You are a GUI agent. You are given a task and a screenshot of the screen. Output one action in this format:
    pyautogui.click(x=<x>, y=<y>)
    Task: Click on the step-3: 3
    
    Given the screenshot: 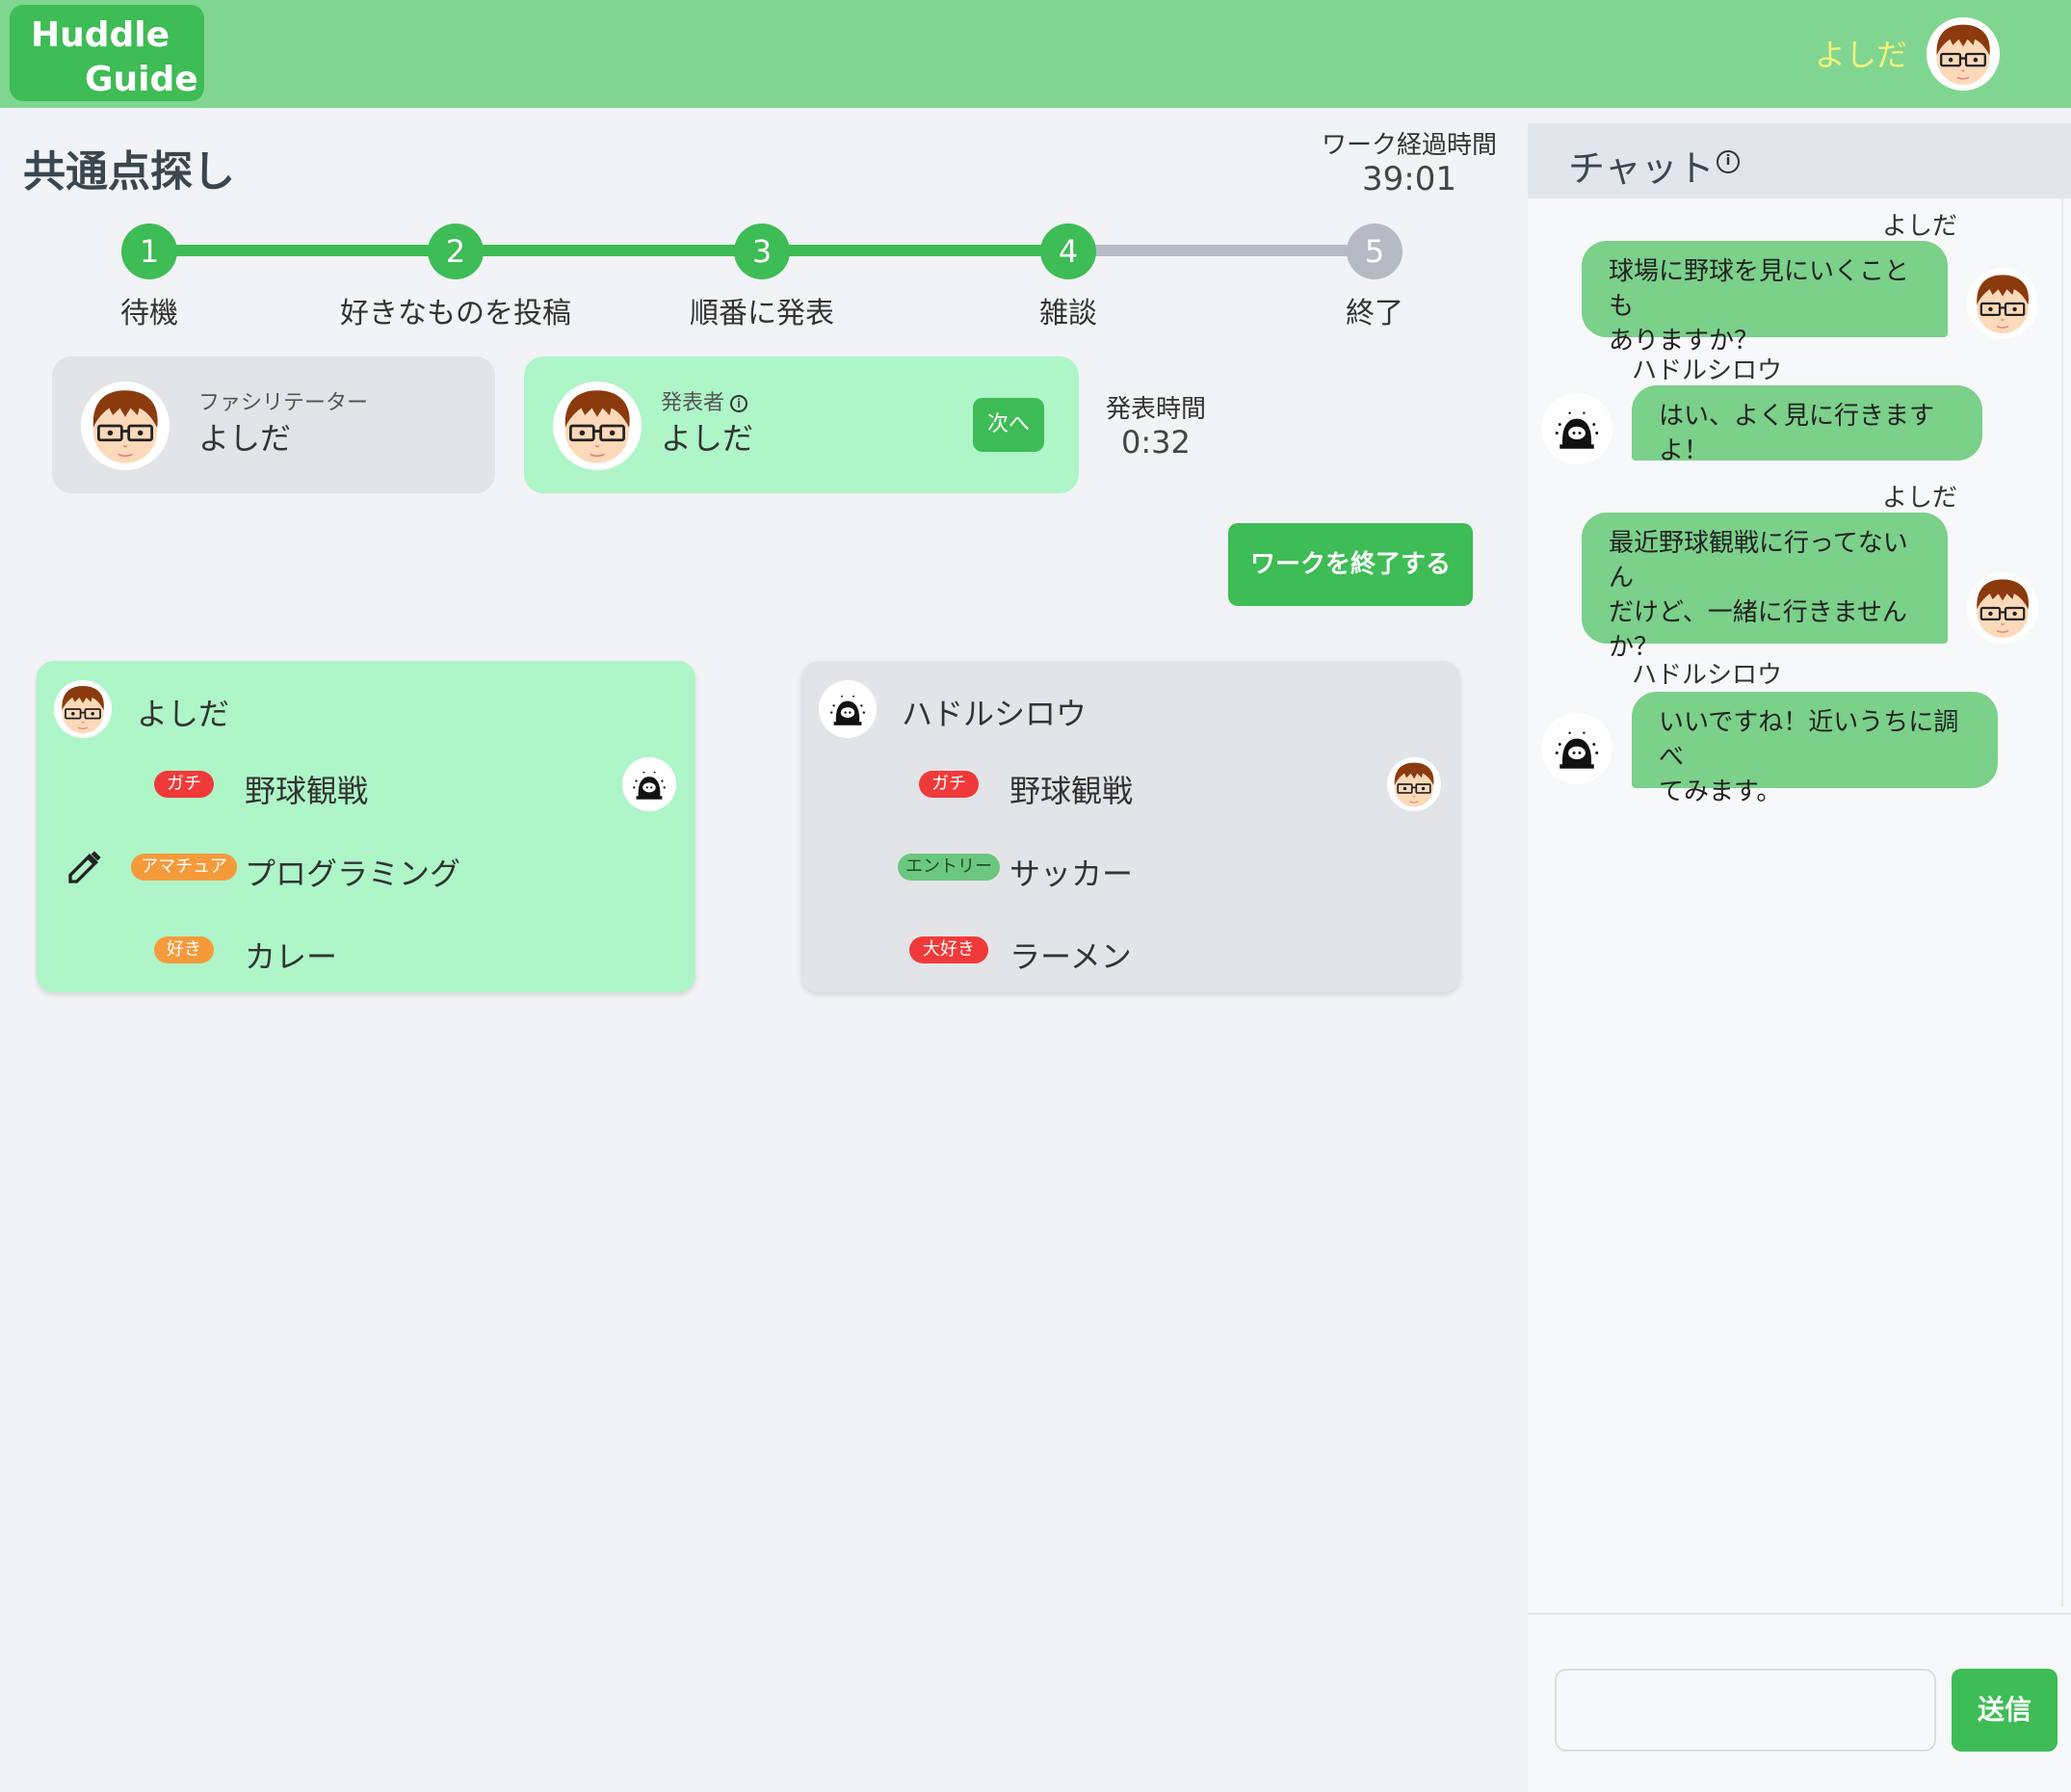 What is the action you would take?
    pyautogui.click(x=762, y=251)
    